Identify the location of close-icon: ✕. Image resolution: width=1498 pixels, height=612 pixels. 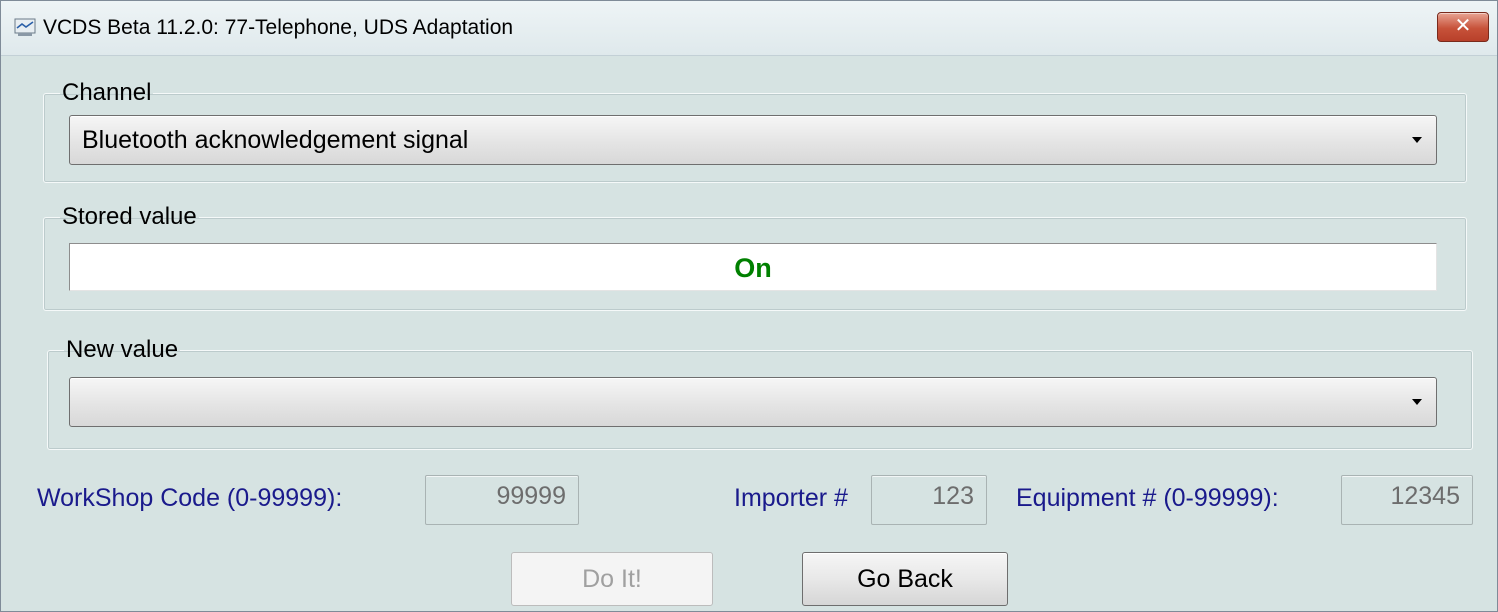
(1463, 26).